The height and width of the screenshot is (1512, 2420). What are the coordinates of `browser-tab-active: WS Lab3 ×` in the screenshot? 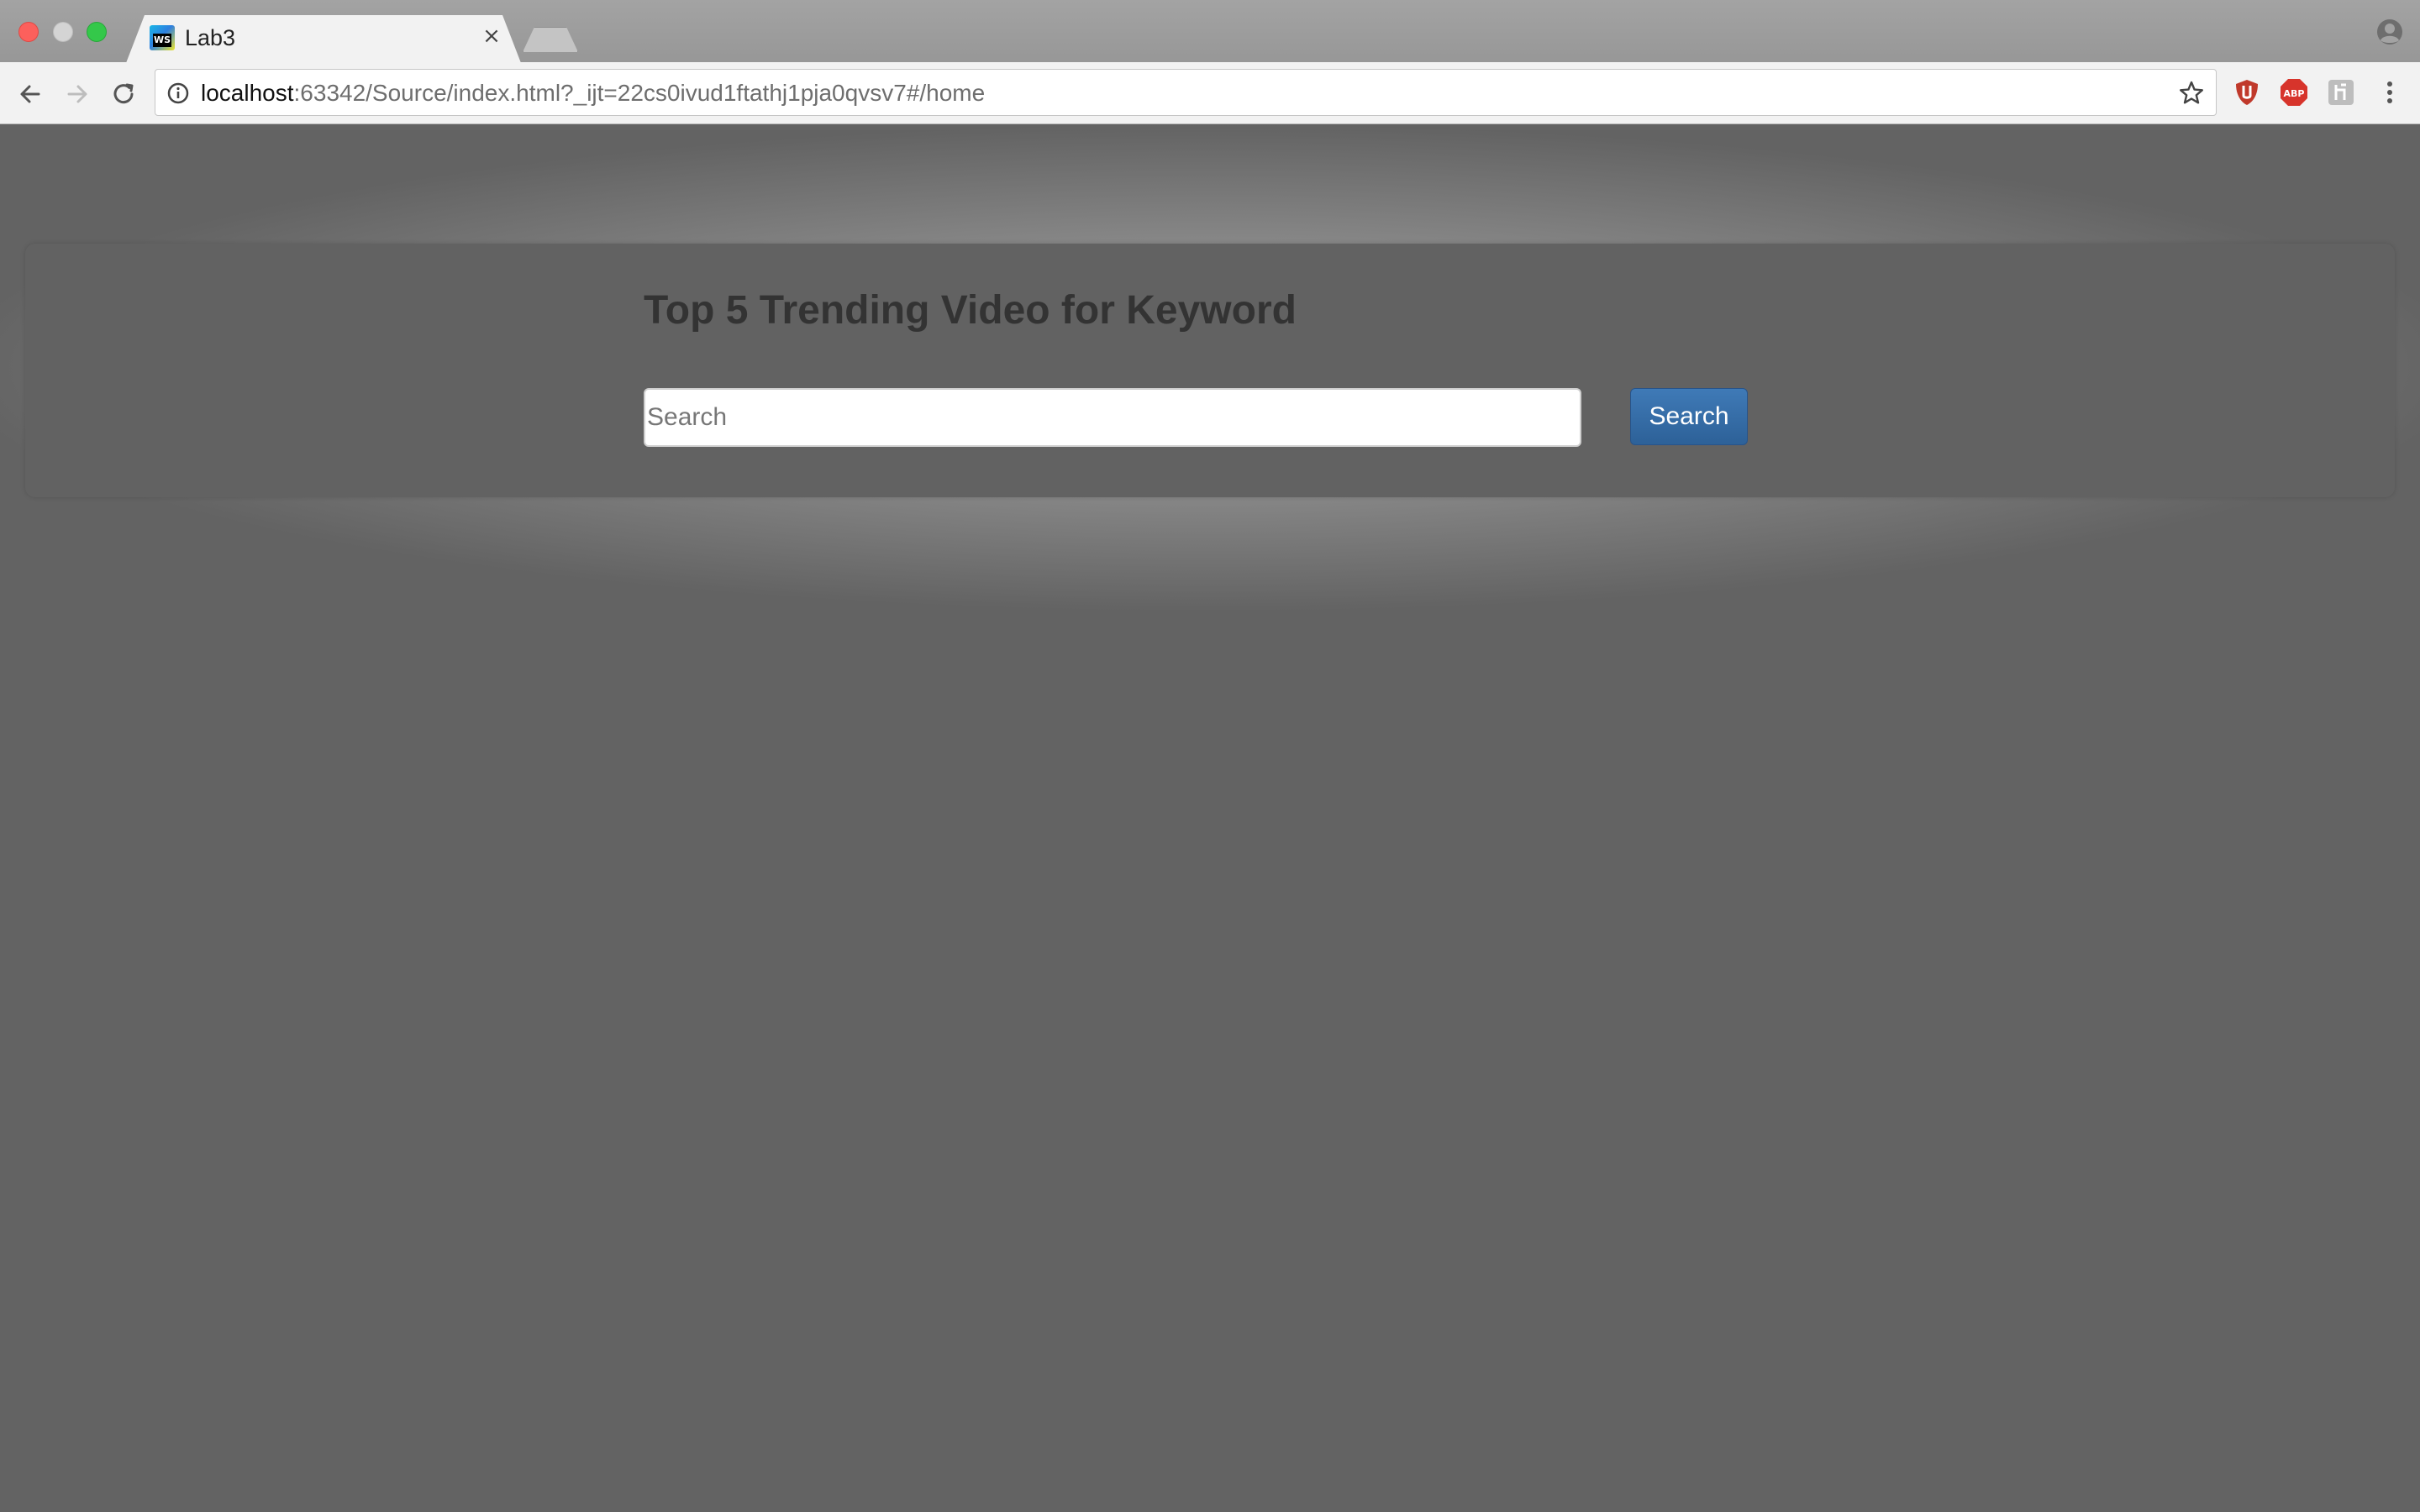 It's located at (323, 39).